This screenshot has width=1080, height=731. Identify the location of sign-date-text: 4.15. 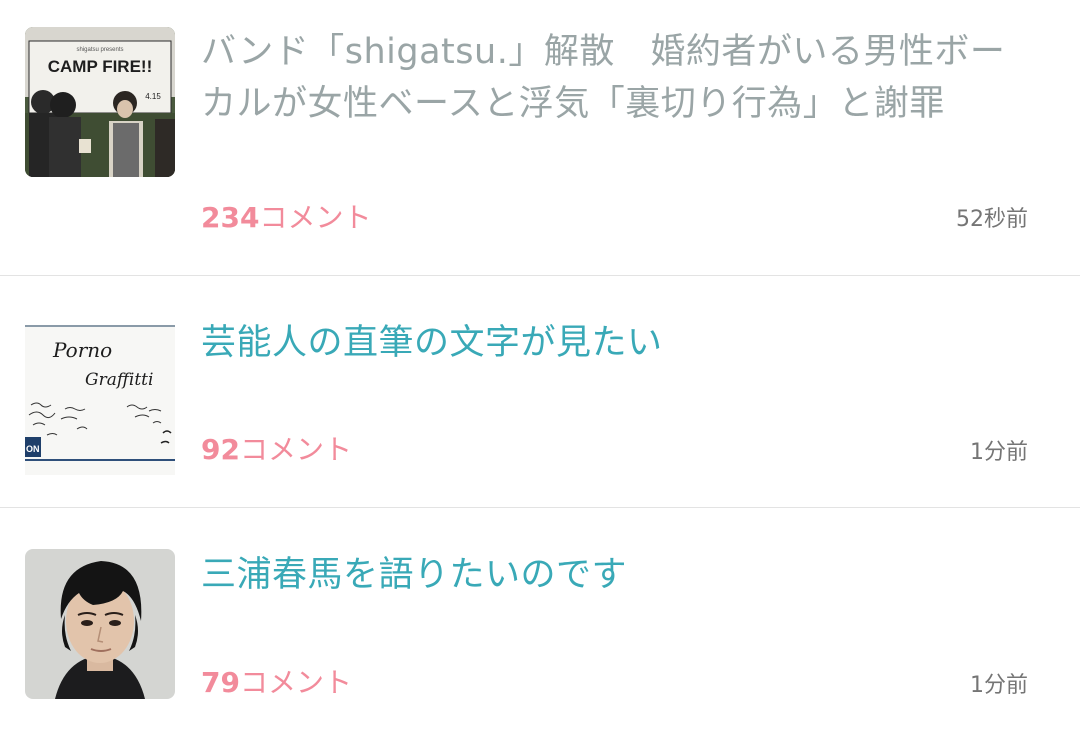
(153, 96).